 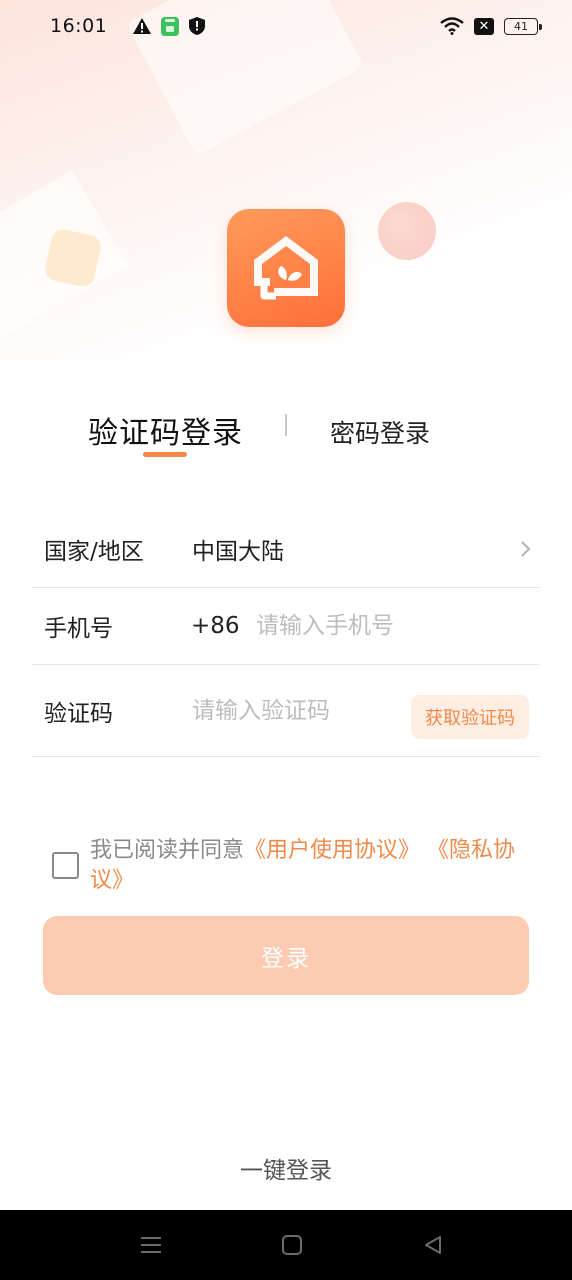 I want to click on region-label: 国家/地区, so click(x=94, y=552).